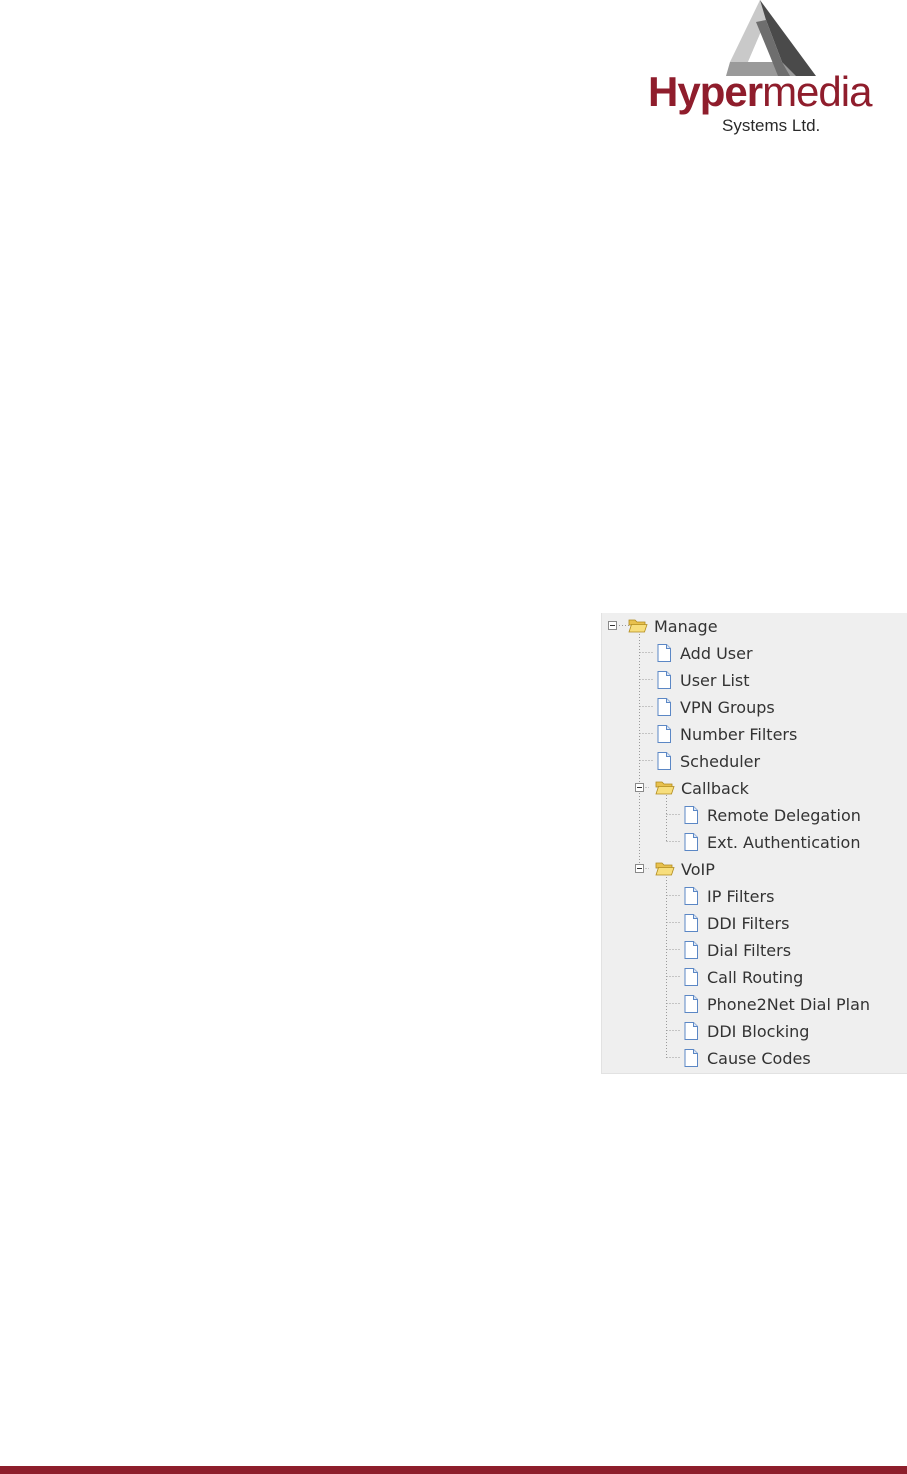 The height and width of the screenshot is (1474, 907). Describe the element at coordinates (698, 869) in the screenshot. I see `tree-folder-label: VoIP` at that location.